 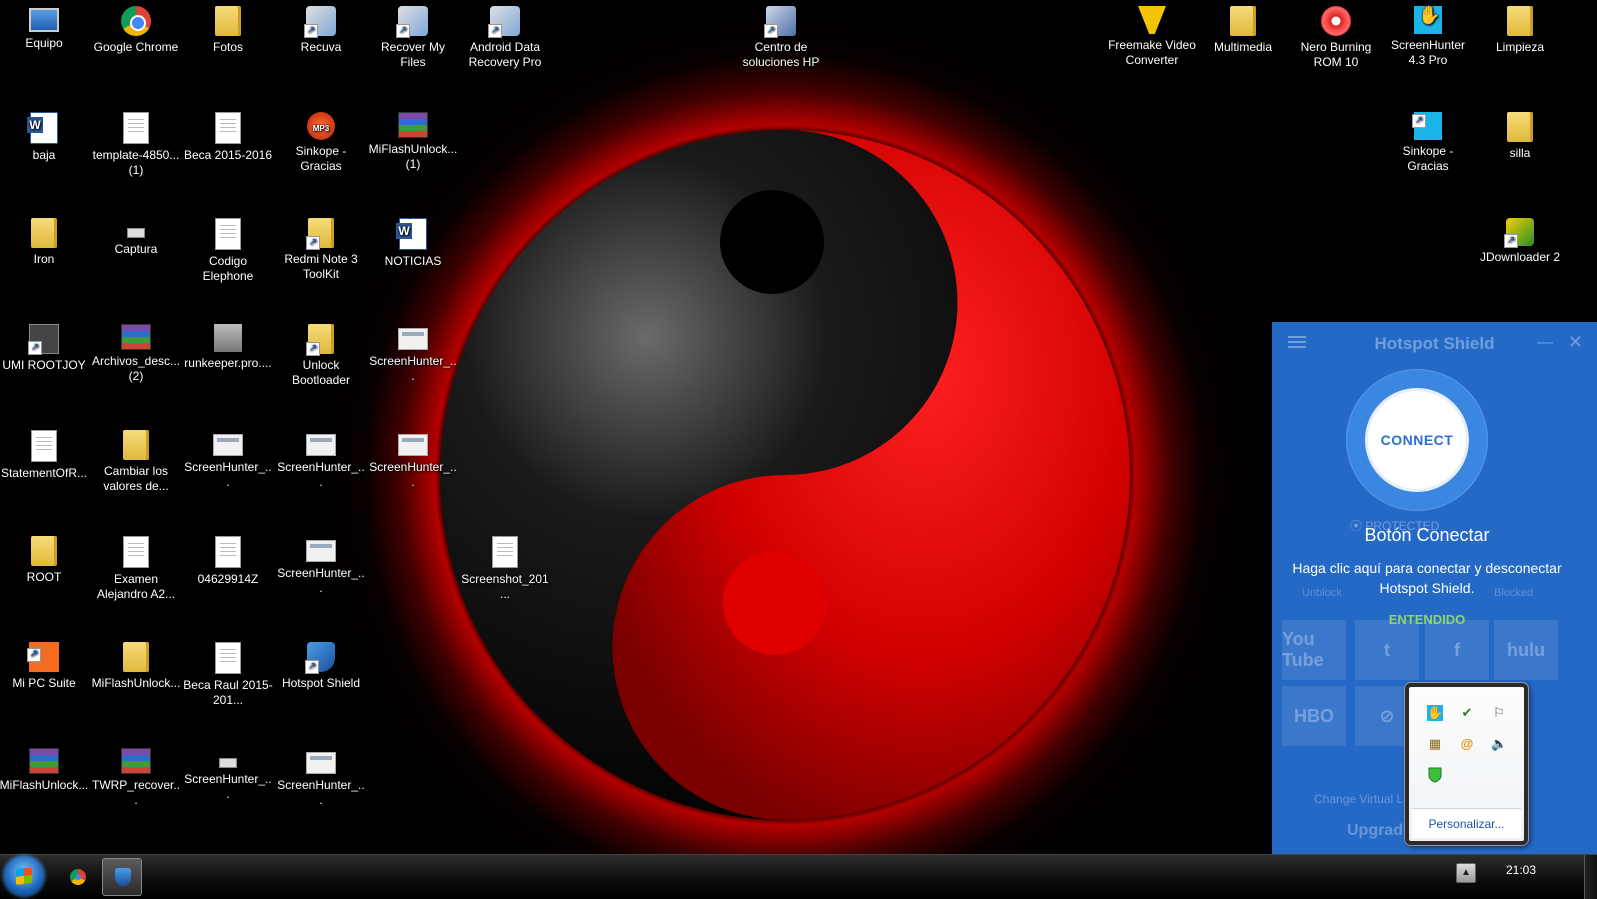 What do you see at coordinates (1336, 21) in the screenshot?
I see `nero-icon` at bounding box center [1336, 21].